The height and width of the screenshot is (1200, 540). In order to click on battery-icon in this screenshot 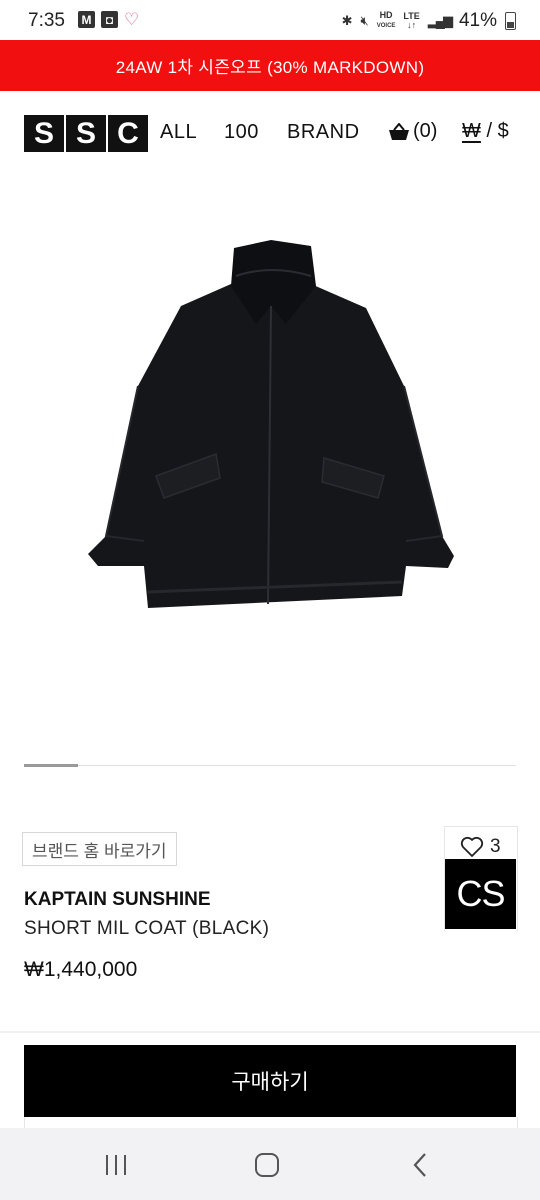, I will do `click(510, 21)`.